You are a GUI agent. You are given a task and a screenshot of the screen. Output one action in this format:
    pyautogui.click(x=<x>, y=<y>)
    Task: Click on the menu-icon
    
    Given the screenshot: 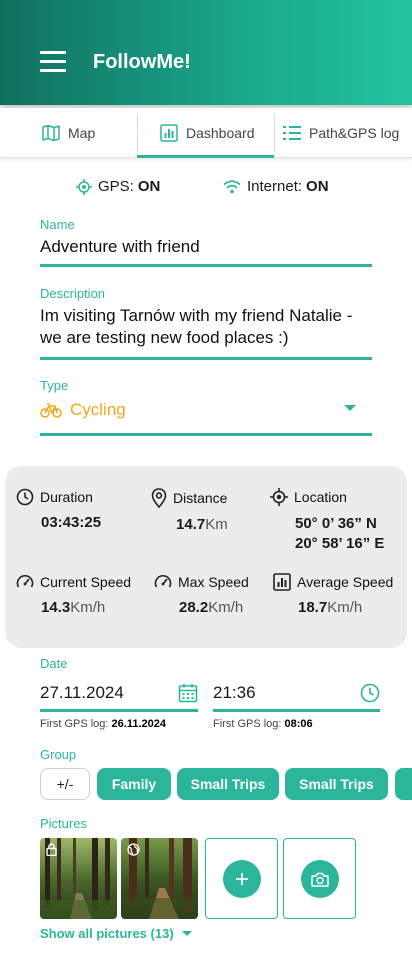 What is the action you would take?
    pyautogui.click(x=53, y=62)
    